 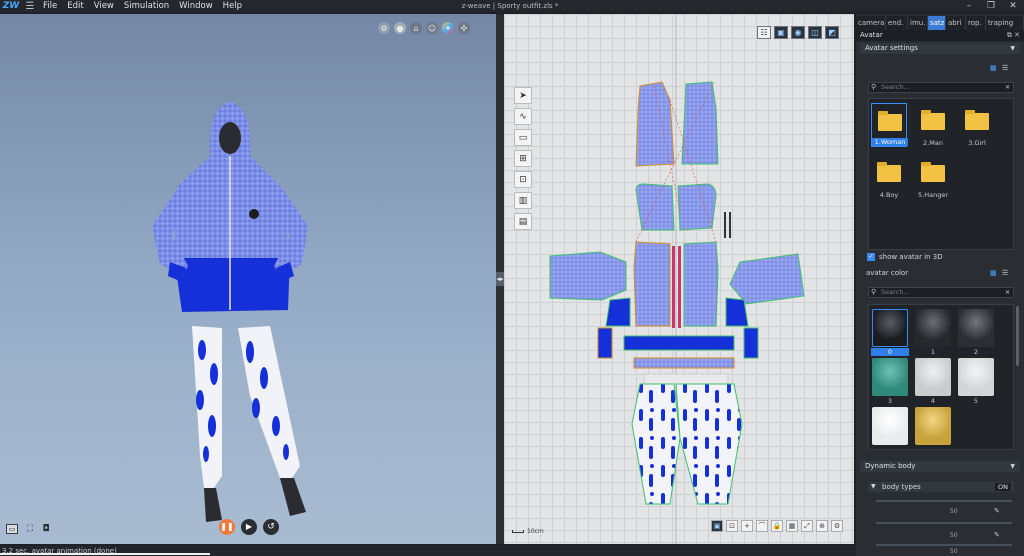 What do you see at coordinates (822, 526) in the screenshot?
I see `zoom-icon: ⊕` at bounding box center [822, 526].